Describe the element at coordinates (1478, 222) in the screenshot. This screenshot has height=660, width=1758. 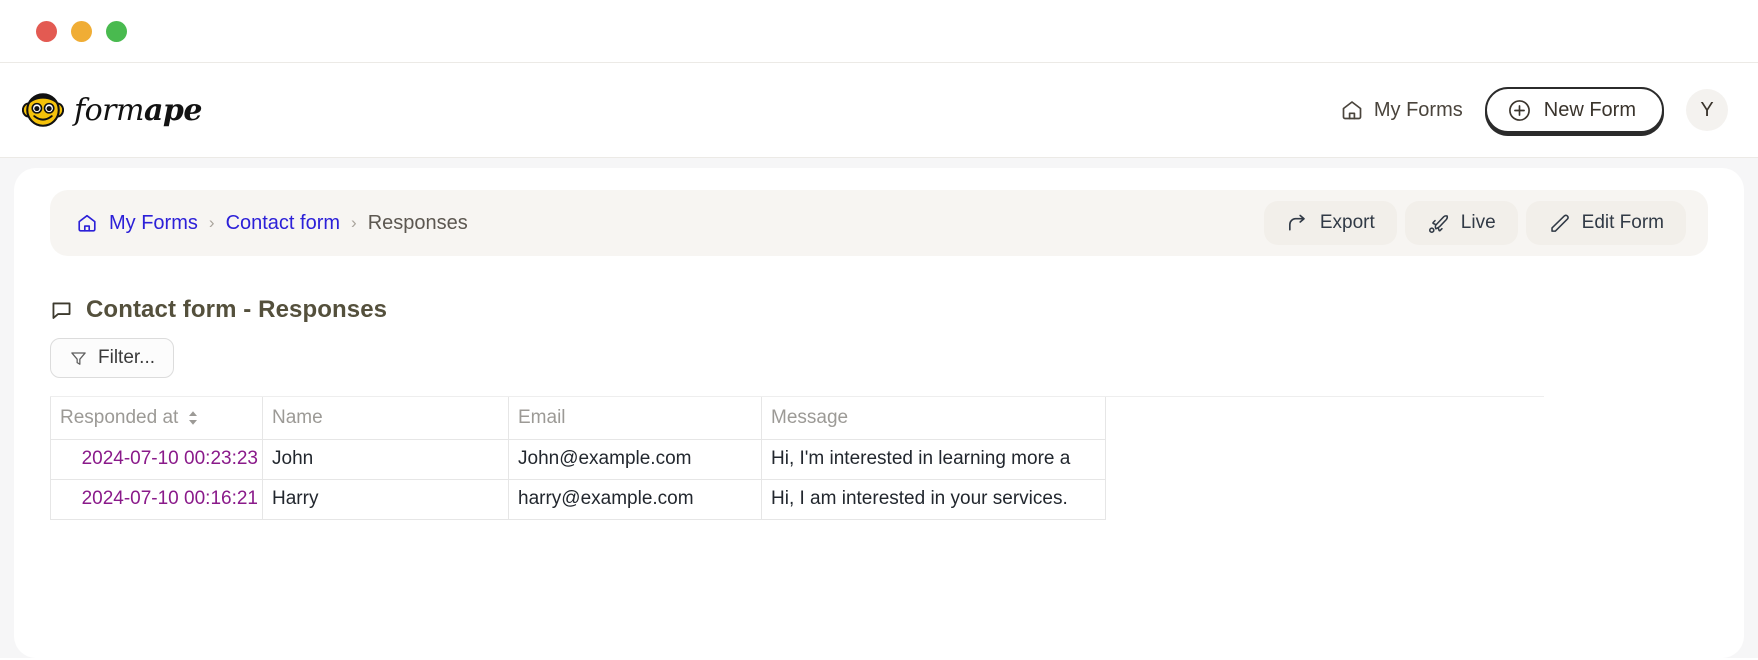
I see `live-label: Live` at that location.